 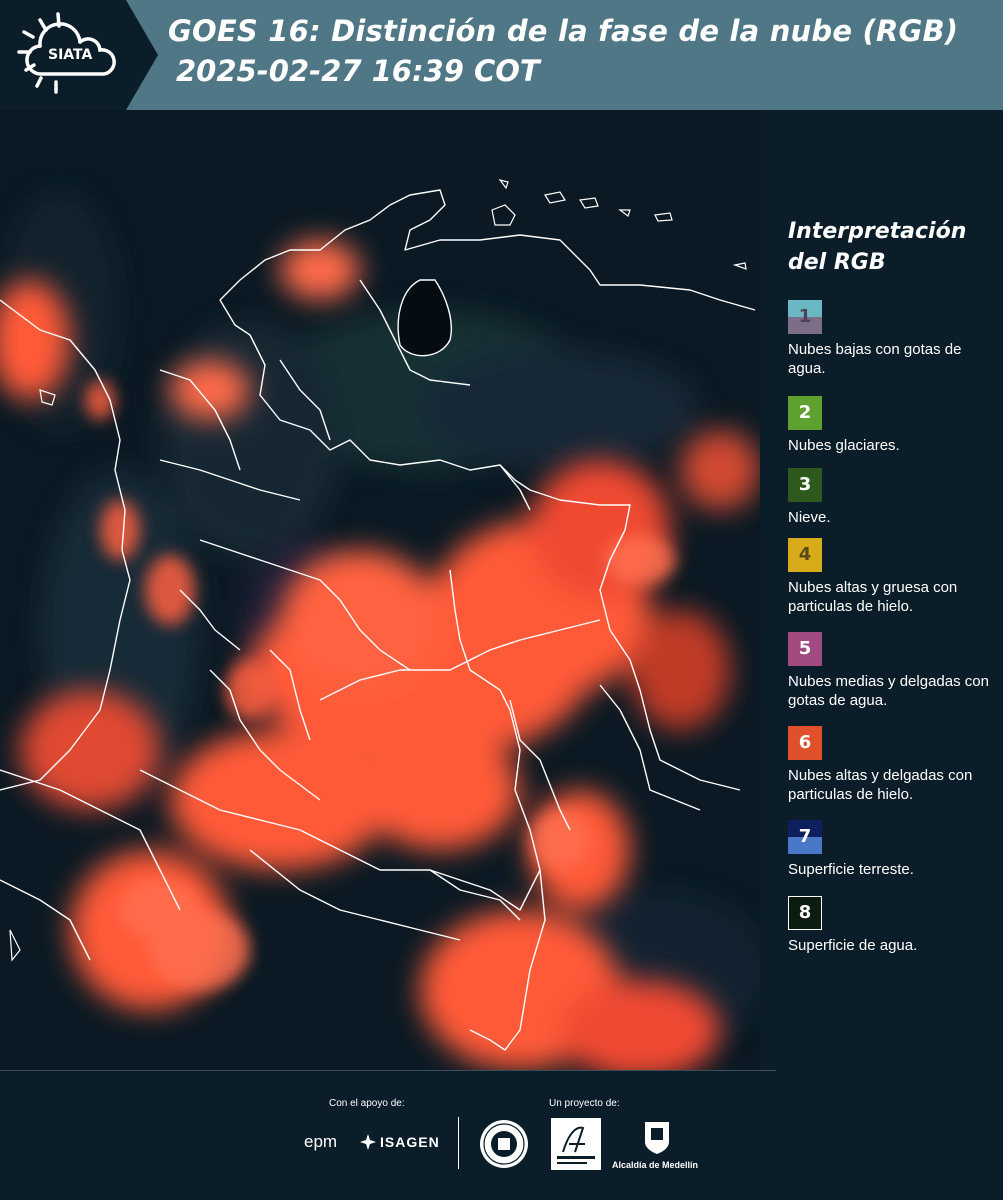 I want to click on legend-swatch-6: 6, so click(x=805, y=743).